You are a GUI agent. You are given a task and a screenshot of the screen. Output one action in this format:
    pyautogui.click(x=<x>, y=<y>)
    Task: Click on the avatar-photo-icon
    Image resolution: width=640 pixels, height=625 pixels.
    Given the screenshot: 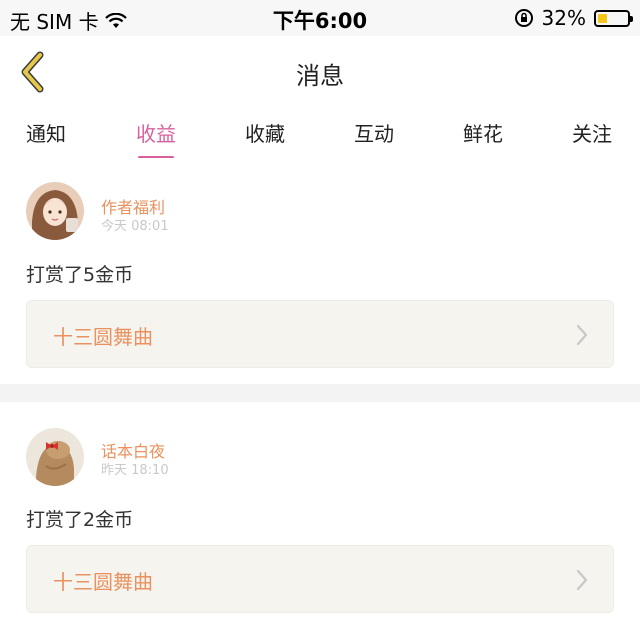 What is the action you would take?
    pyautogui.click(x=55, y=457)
    